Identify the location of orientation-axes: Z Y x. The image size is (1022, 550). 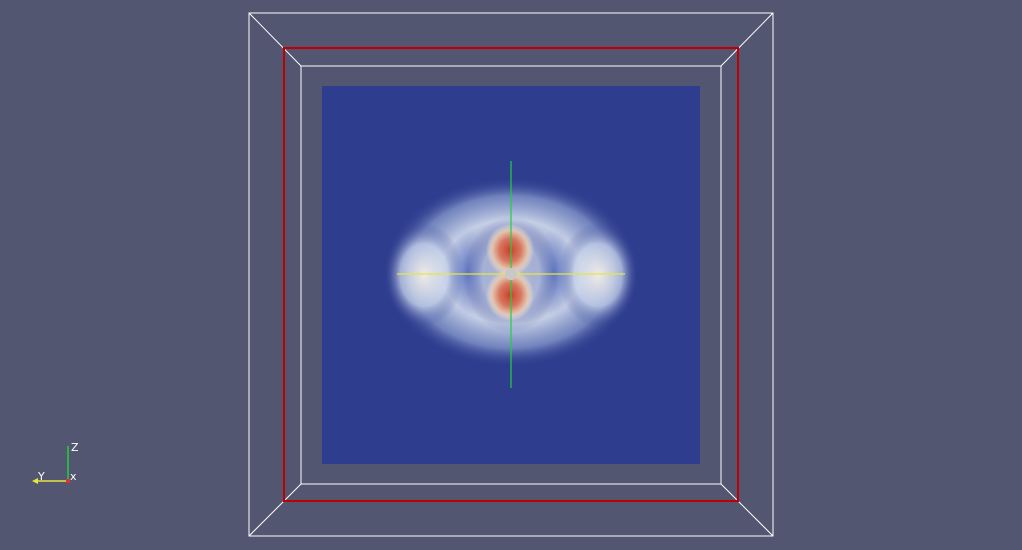
(55, 462).